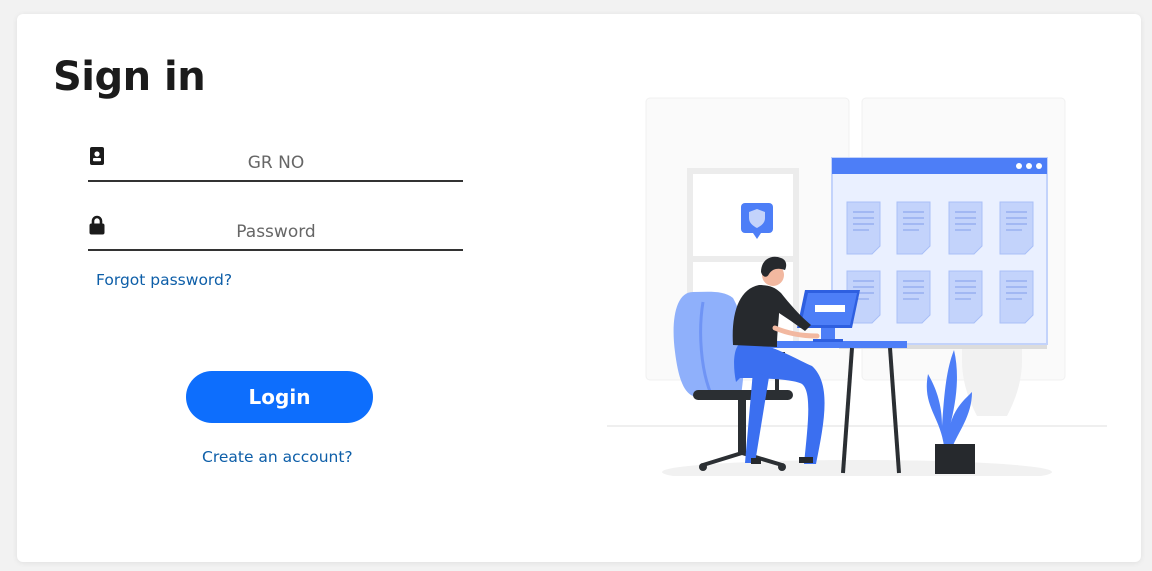  I want to click on create-account-link: Create an account?, so click(277, 457).